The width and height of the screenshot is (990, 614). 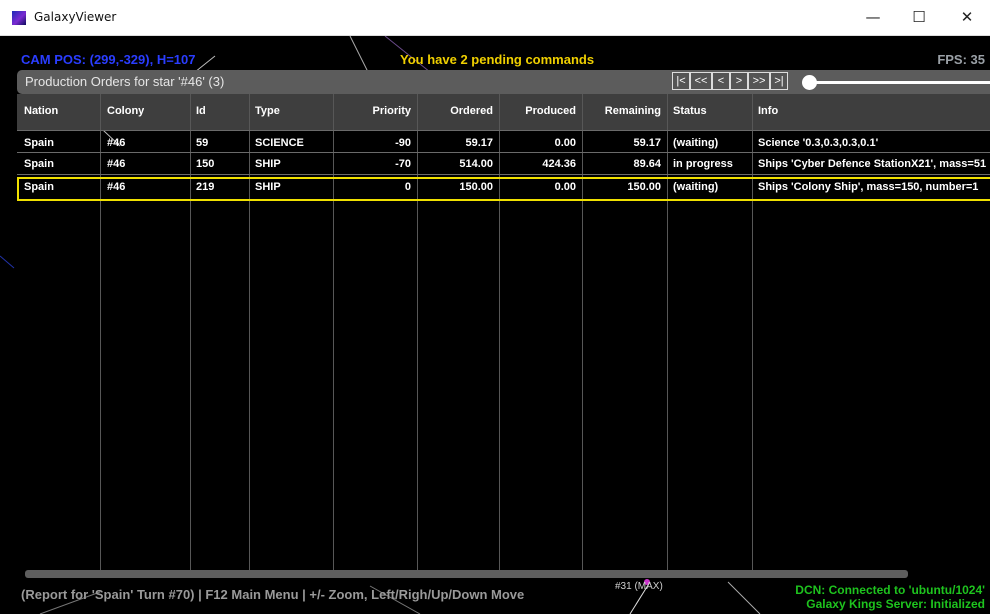 I want to click on page-slider-track, so click(x=900, y=82).